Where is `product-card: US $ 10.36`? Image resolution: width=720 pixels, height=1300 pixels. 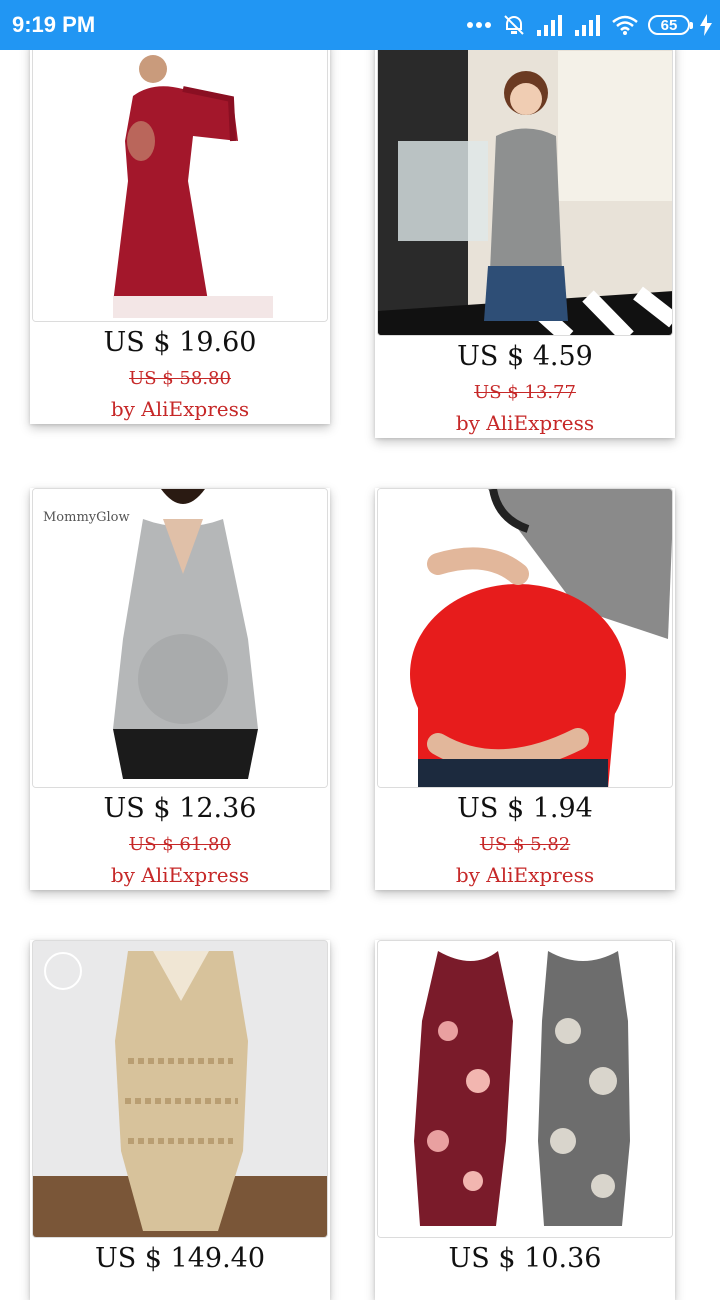
product-card: US $ 10.36 is located at coordinates (525, 1120).